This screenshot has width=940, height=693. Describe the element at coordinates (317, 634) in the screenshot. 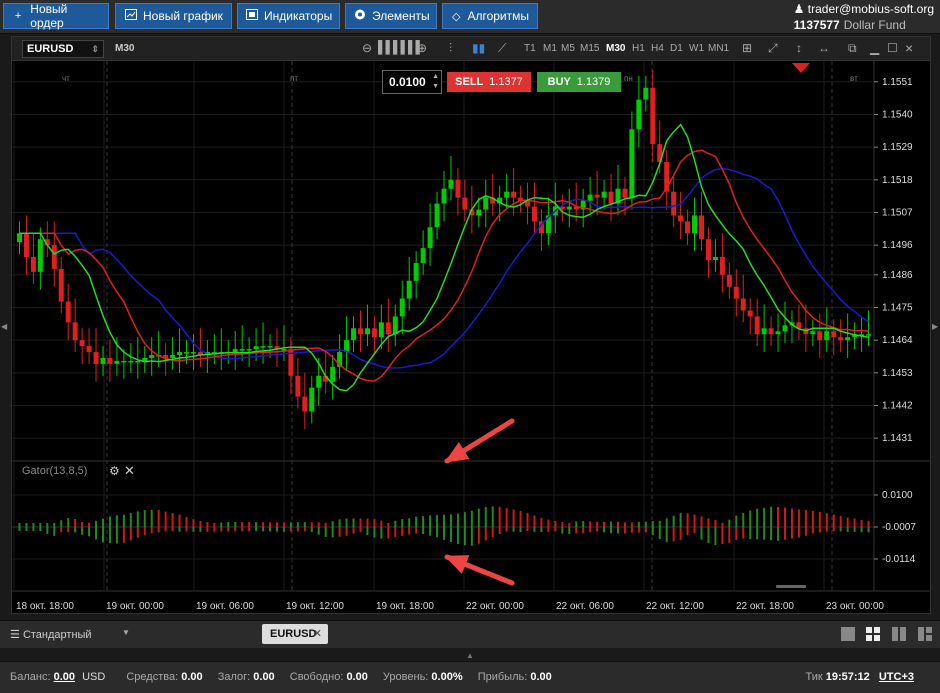

I see `close-tab-icon: ✕` at that location.